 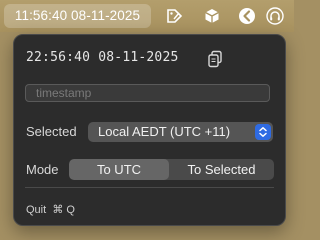 I want to click on chevron-updown-icon, so click(x=263, y=132).